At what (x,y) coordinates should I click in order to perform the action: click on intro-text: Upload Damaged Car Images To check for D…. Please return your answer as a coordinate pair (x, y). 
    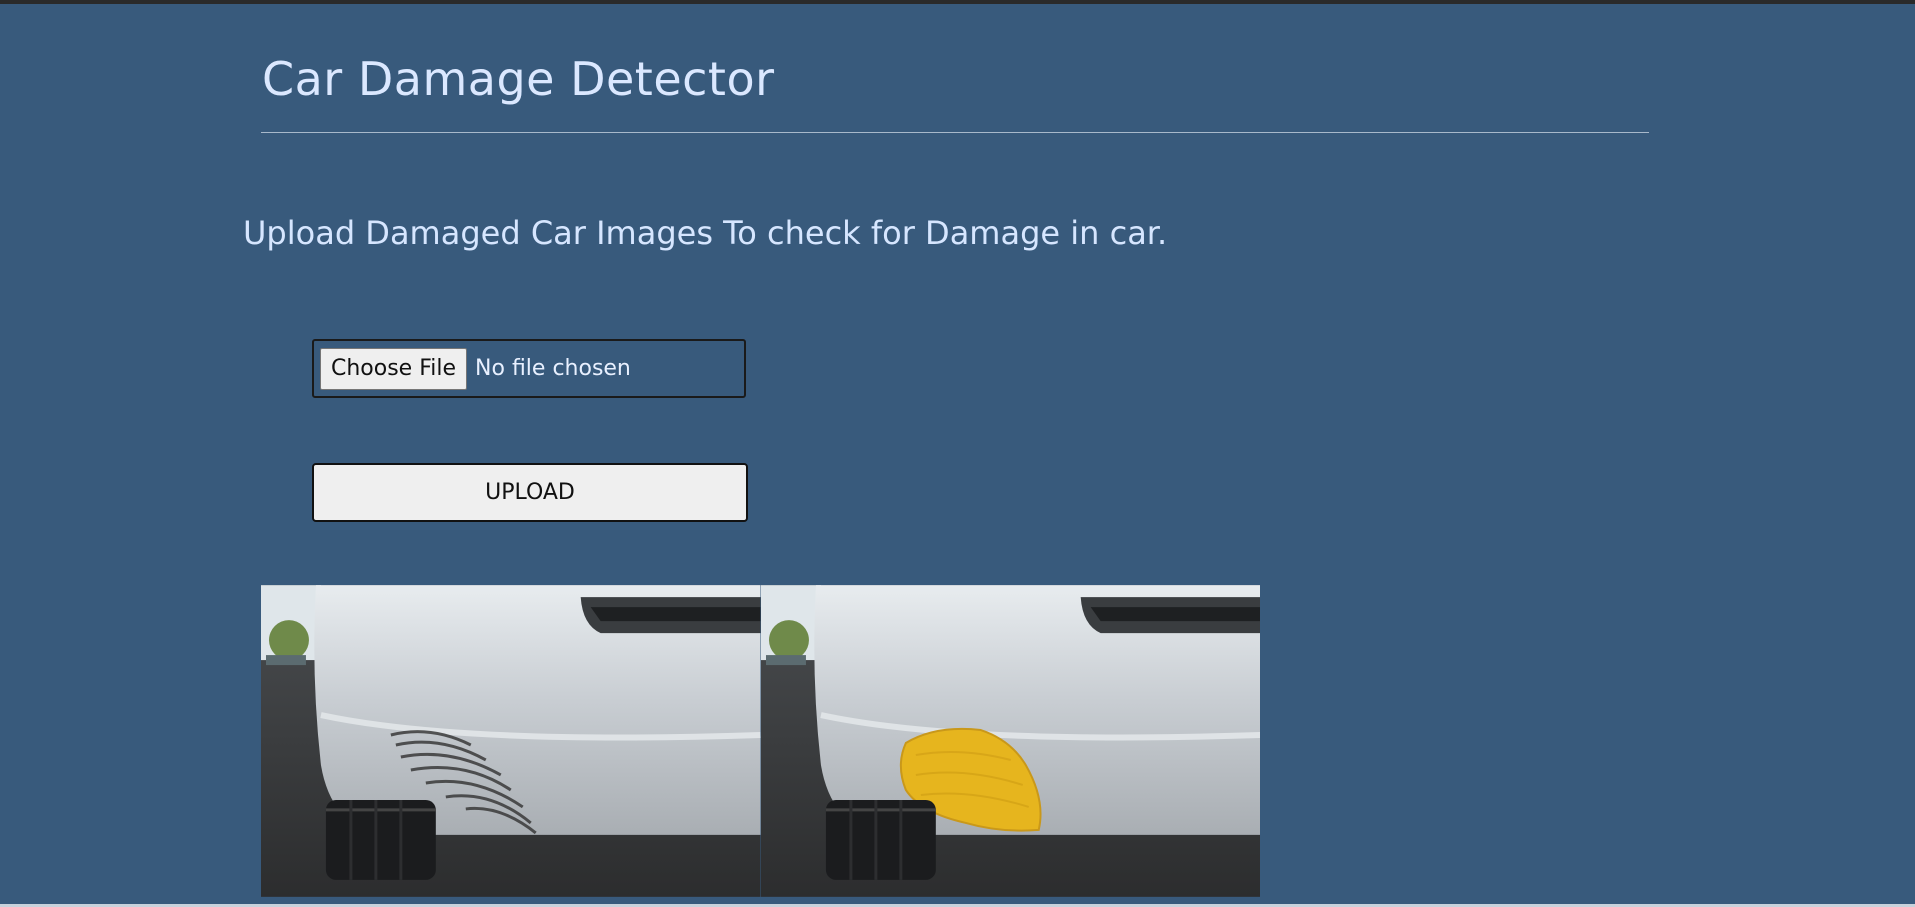
    Looking at the image, I should click on (705, 233).